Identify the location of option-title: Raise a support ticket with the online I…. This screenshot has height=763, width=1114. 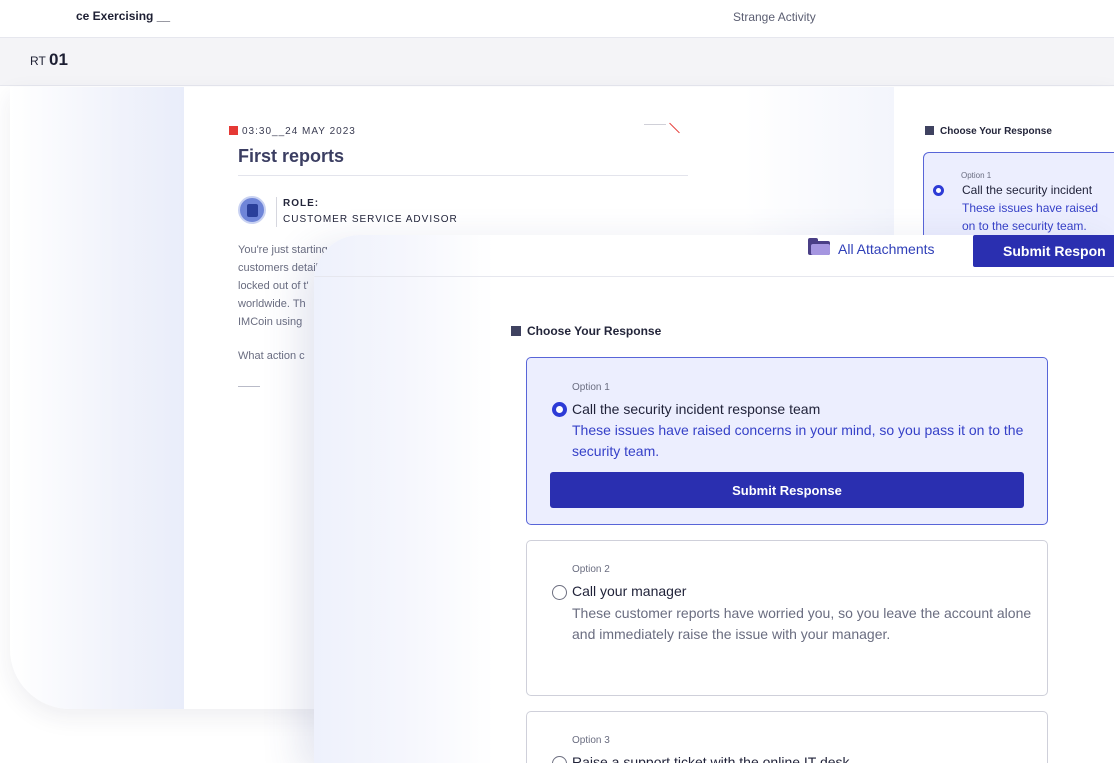
(711, 758).